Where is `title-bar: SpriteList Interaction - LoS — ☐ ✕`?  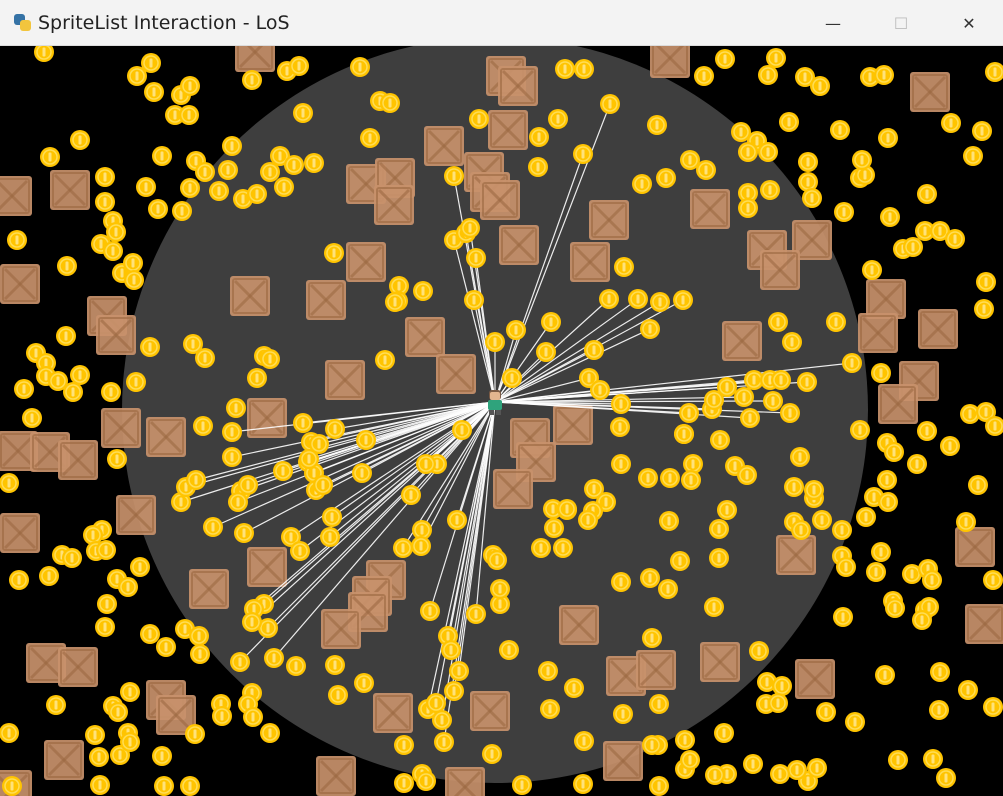 title-bar: SpriteList Interaction - LoS — ☐ ✕ is located at coordinates (501, 23).